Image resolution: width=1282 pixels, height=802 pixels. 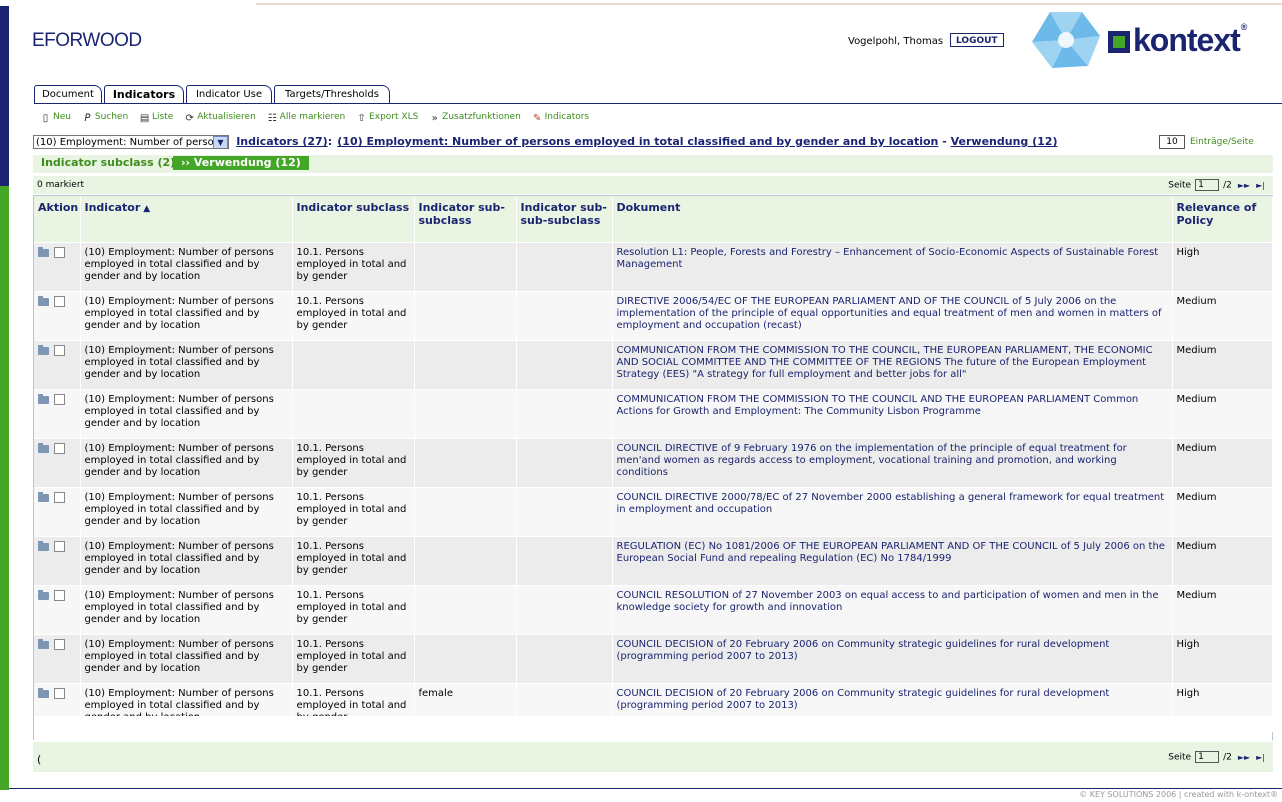 I want to click on left-accent-bar-green, so click(x=4, y=488).